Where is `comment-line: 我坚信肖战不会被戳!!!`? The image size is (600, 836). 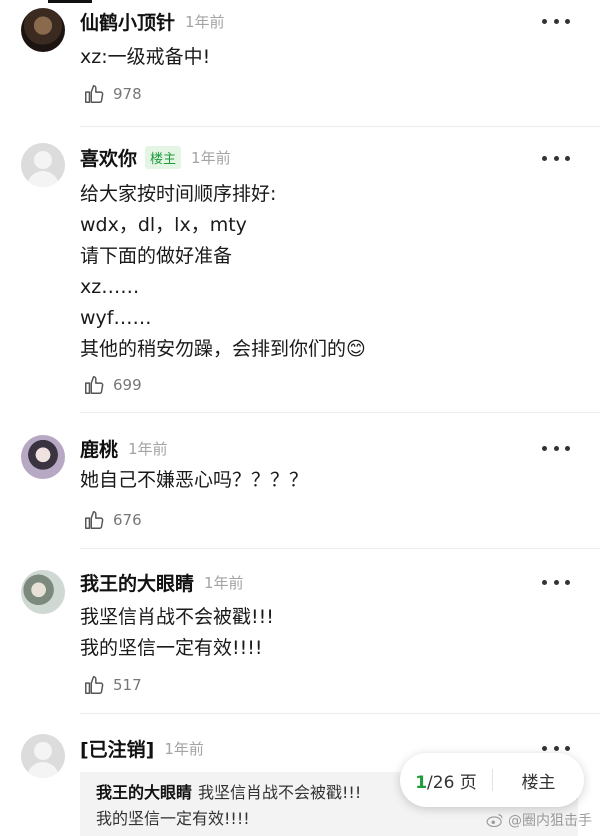
comment-line: 我坚信肖战不会被戳!!! is located at coordinates (177, 617).